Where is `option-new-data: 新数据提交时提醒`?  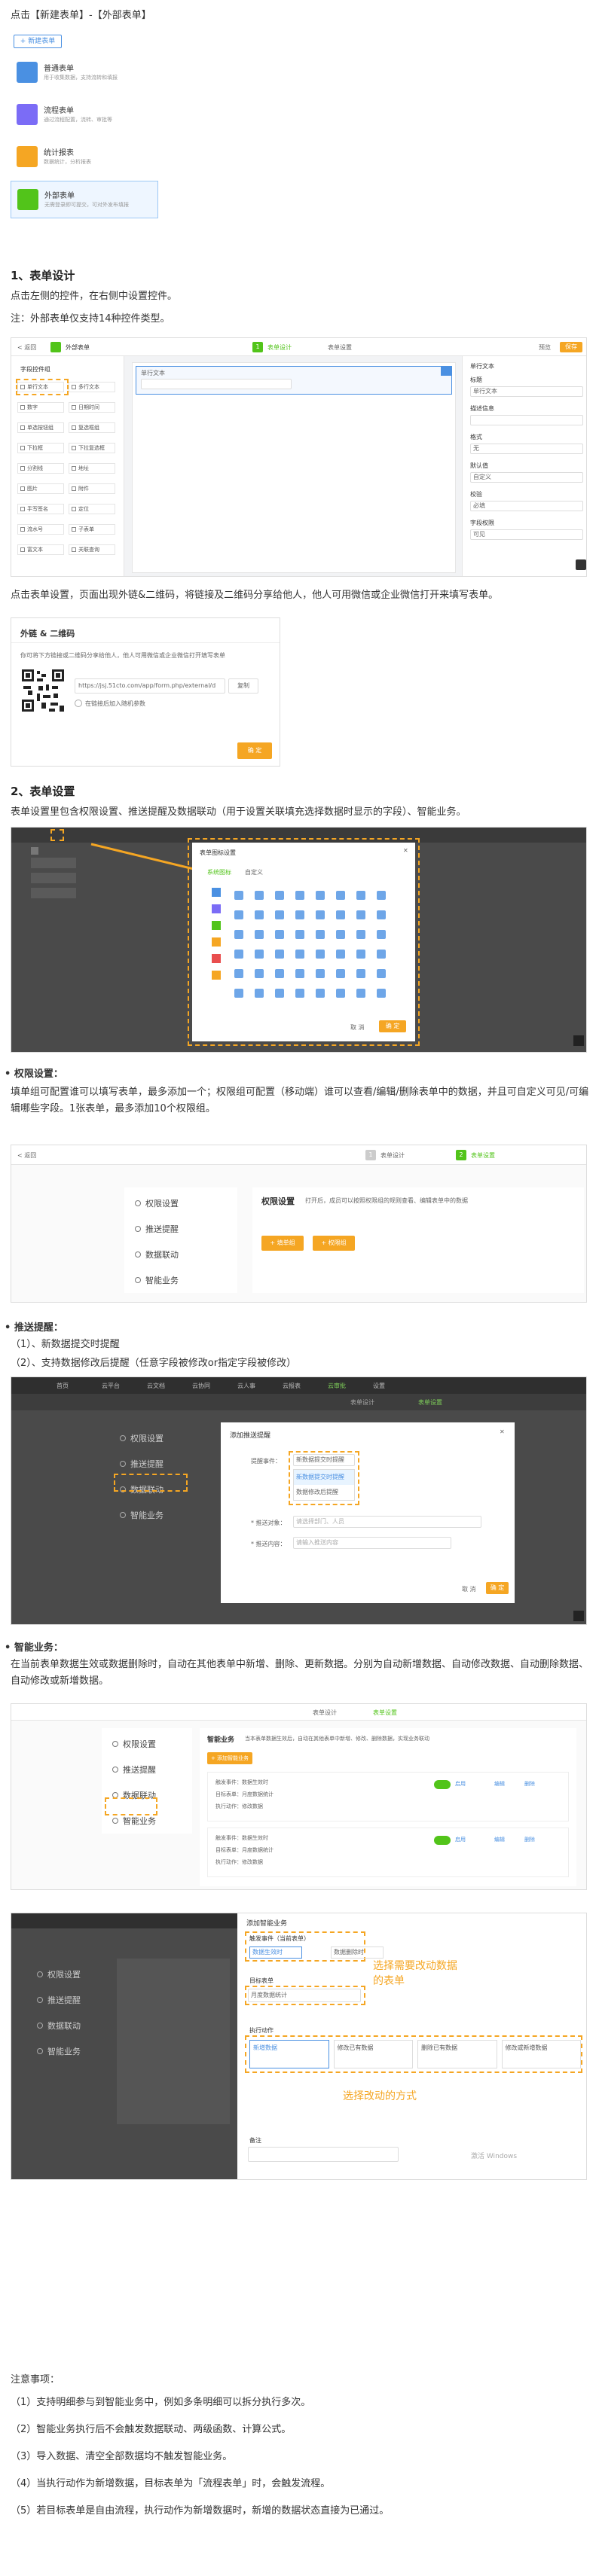
option-new-data: 新数据提交时提醒 is located at coordinates (324, 1477).